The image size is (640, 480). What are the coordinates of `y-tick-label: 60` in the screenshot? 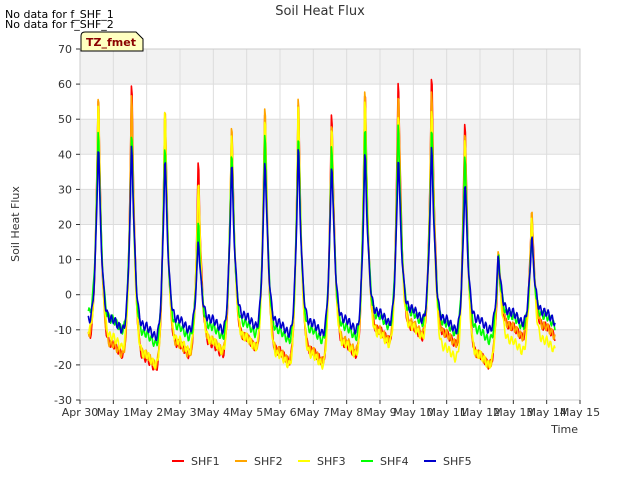 It's located at (65, 84).